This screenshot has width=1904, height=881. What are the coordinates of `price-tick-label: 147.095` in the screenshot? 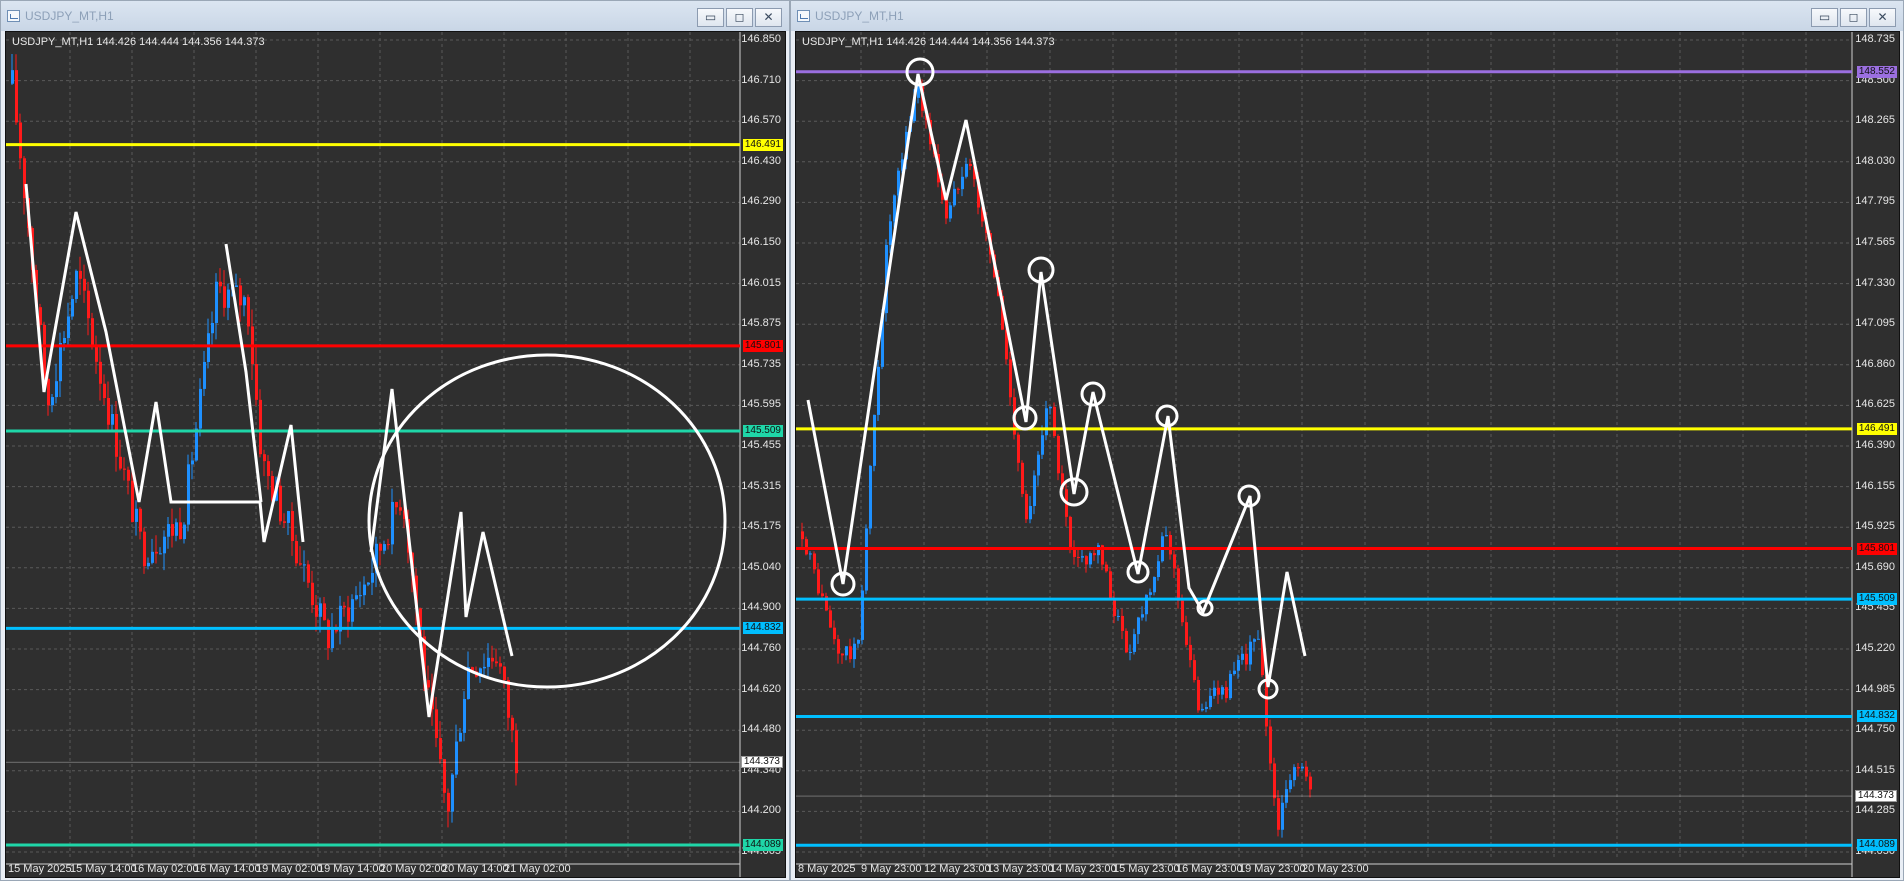 It's located at (1875, 323).